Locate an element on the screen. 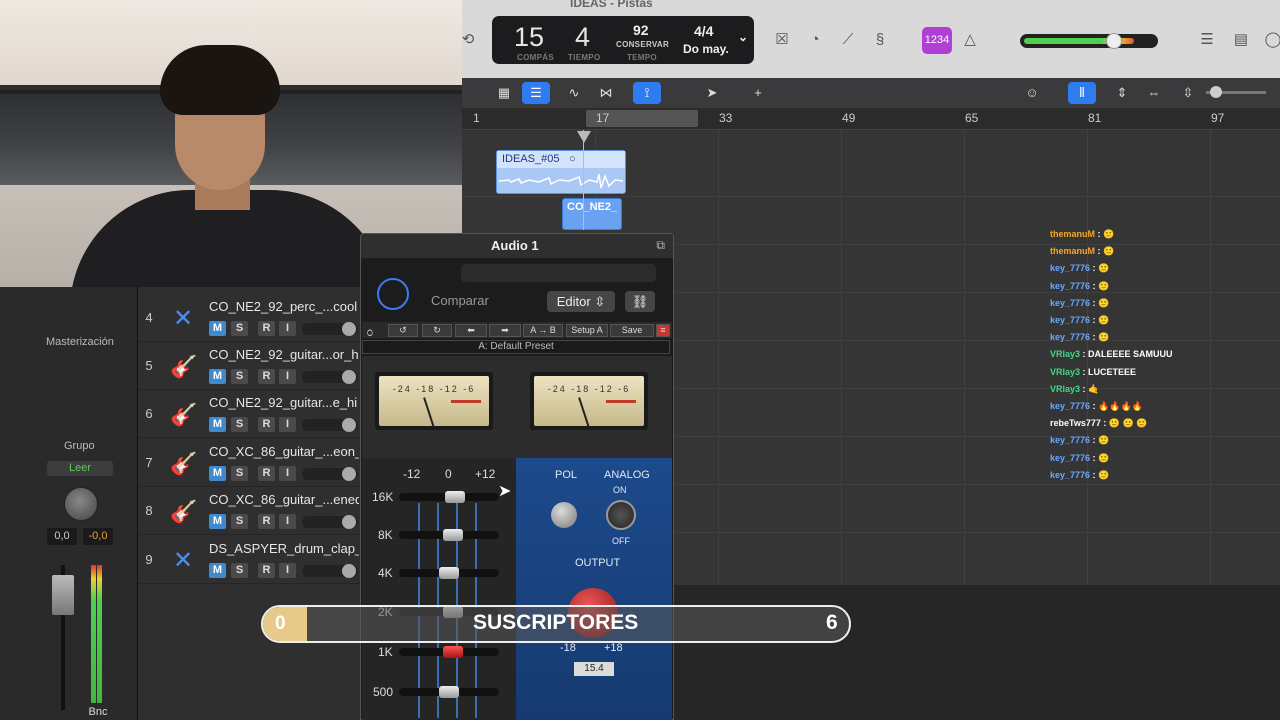  list-icon: ☰ is located at coordinates (1207, 40).